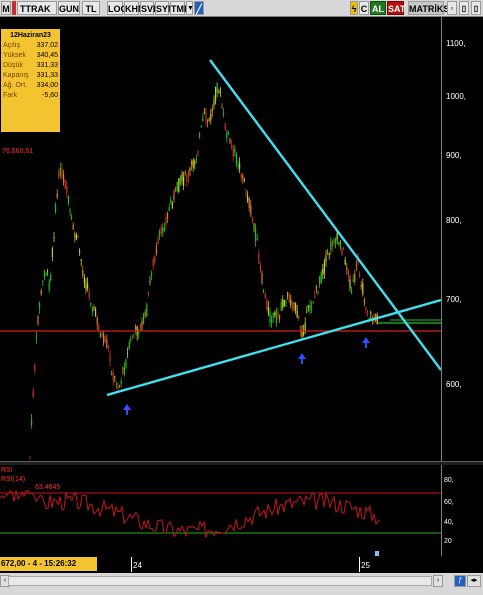 This screenshot has height=595, width=483. I want to click on c-button: C, so click(364, 8).